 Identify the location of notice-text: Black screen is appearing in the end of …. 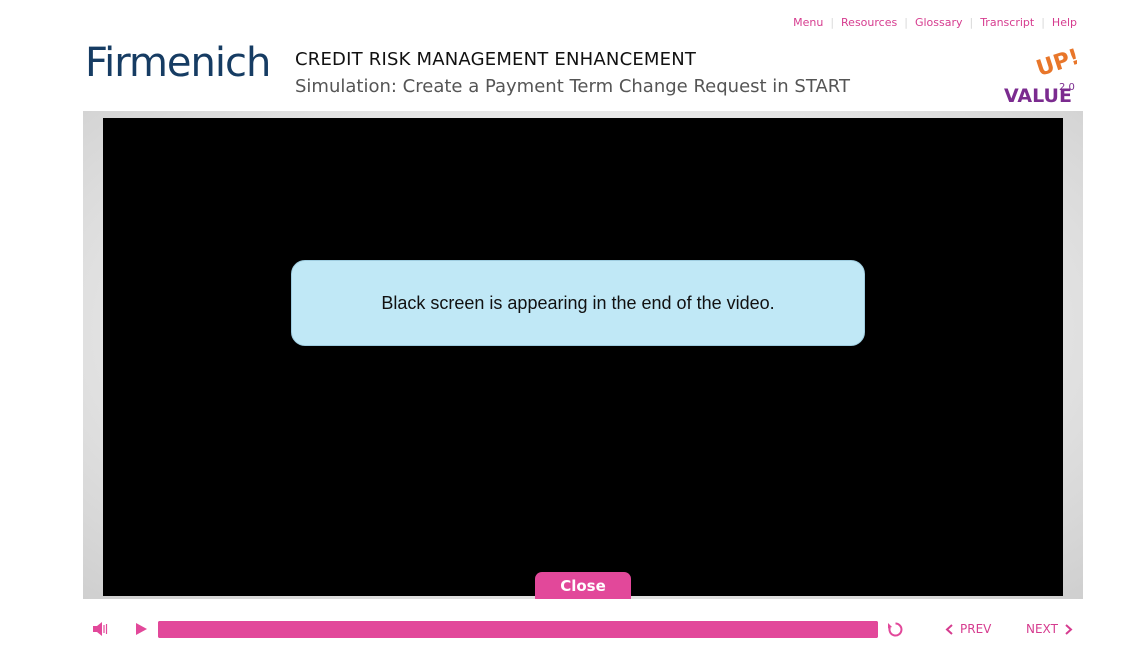
(578, 302).